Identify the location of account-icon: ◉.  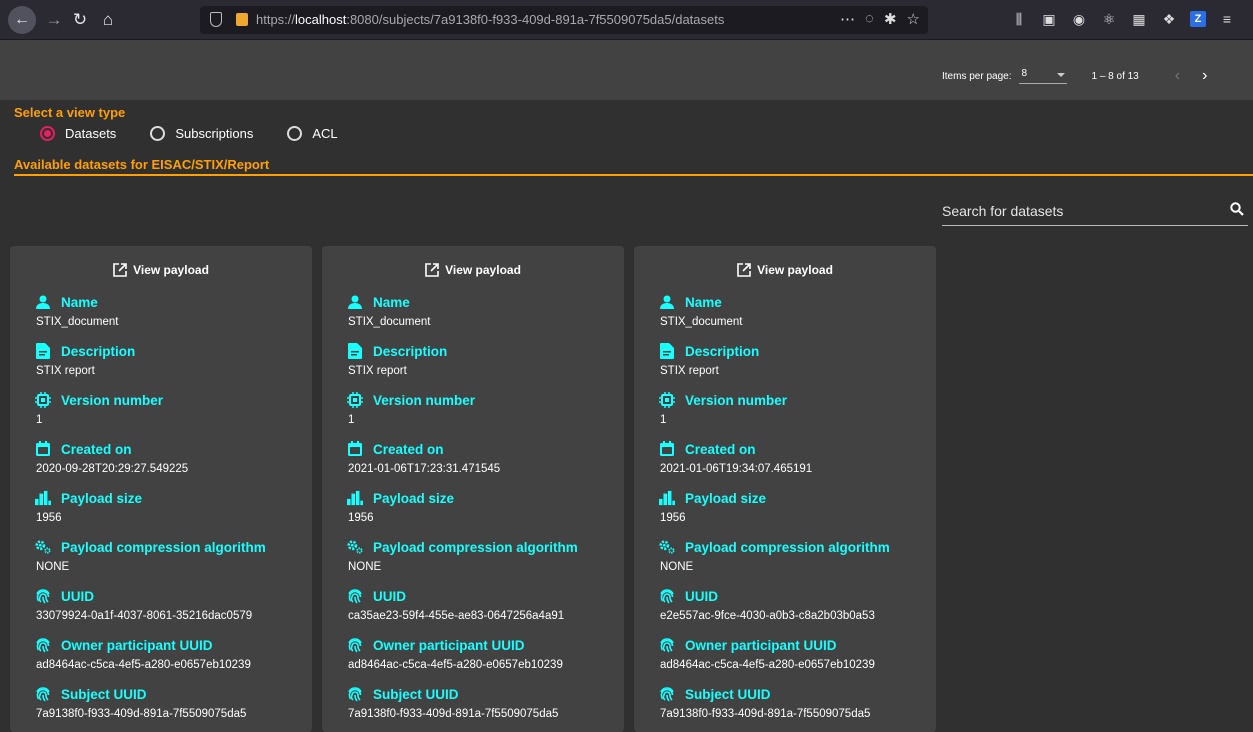
(1079, 19).